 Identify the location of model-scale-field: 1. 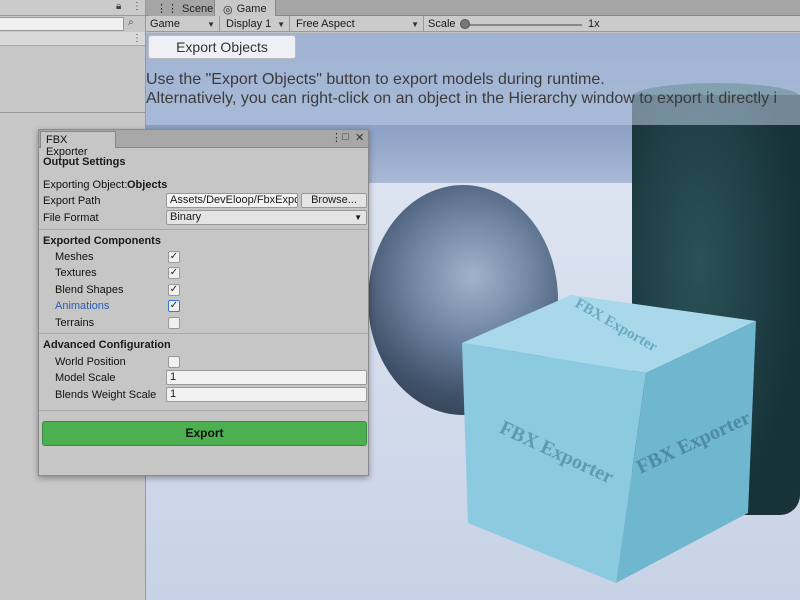
(266, 377).